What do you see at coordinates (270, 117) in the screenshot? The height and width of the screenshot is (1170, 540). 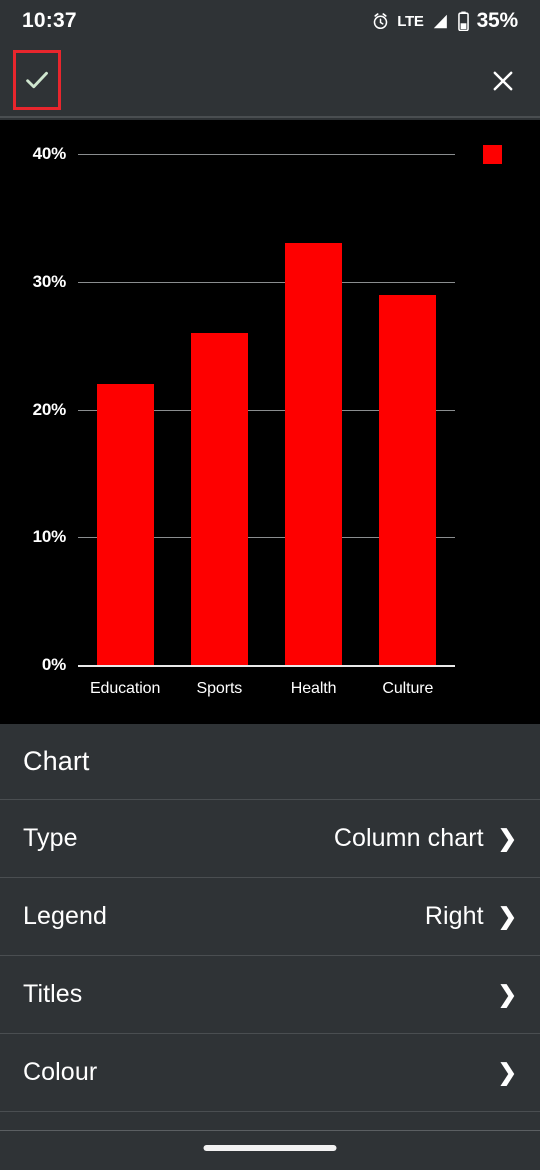 I see `app-bar-divider` at bounding box center [270, 117].